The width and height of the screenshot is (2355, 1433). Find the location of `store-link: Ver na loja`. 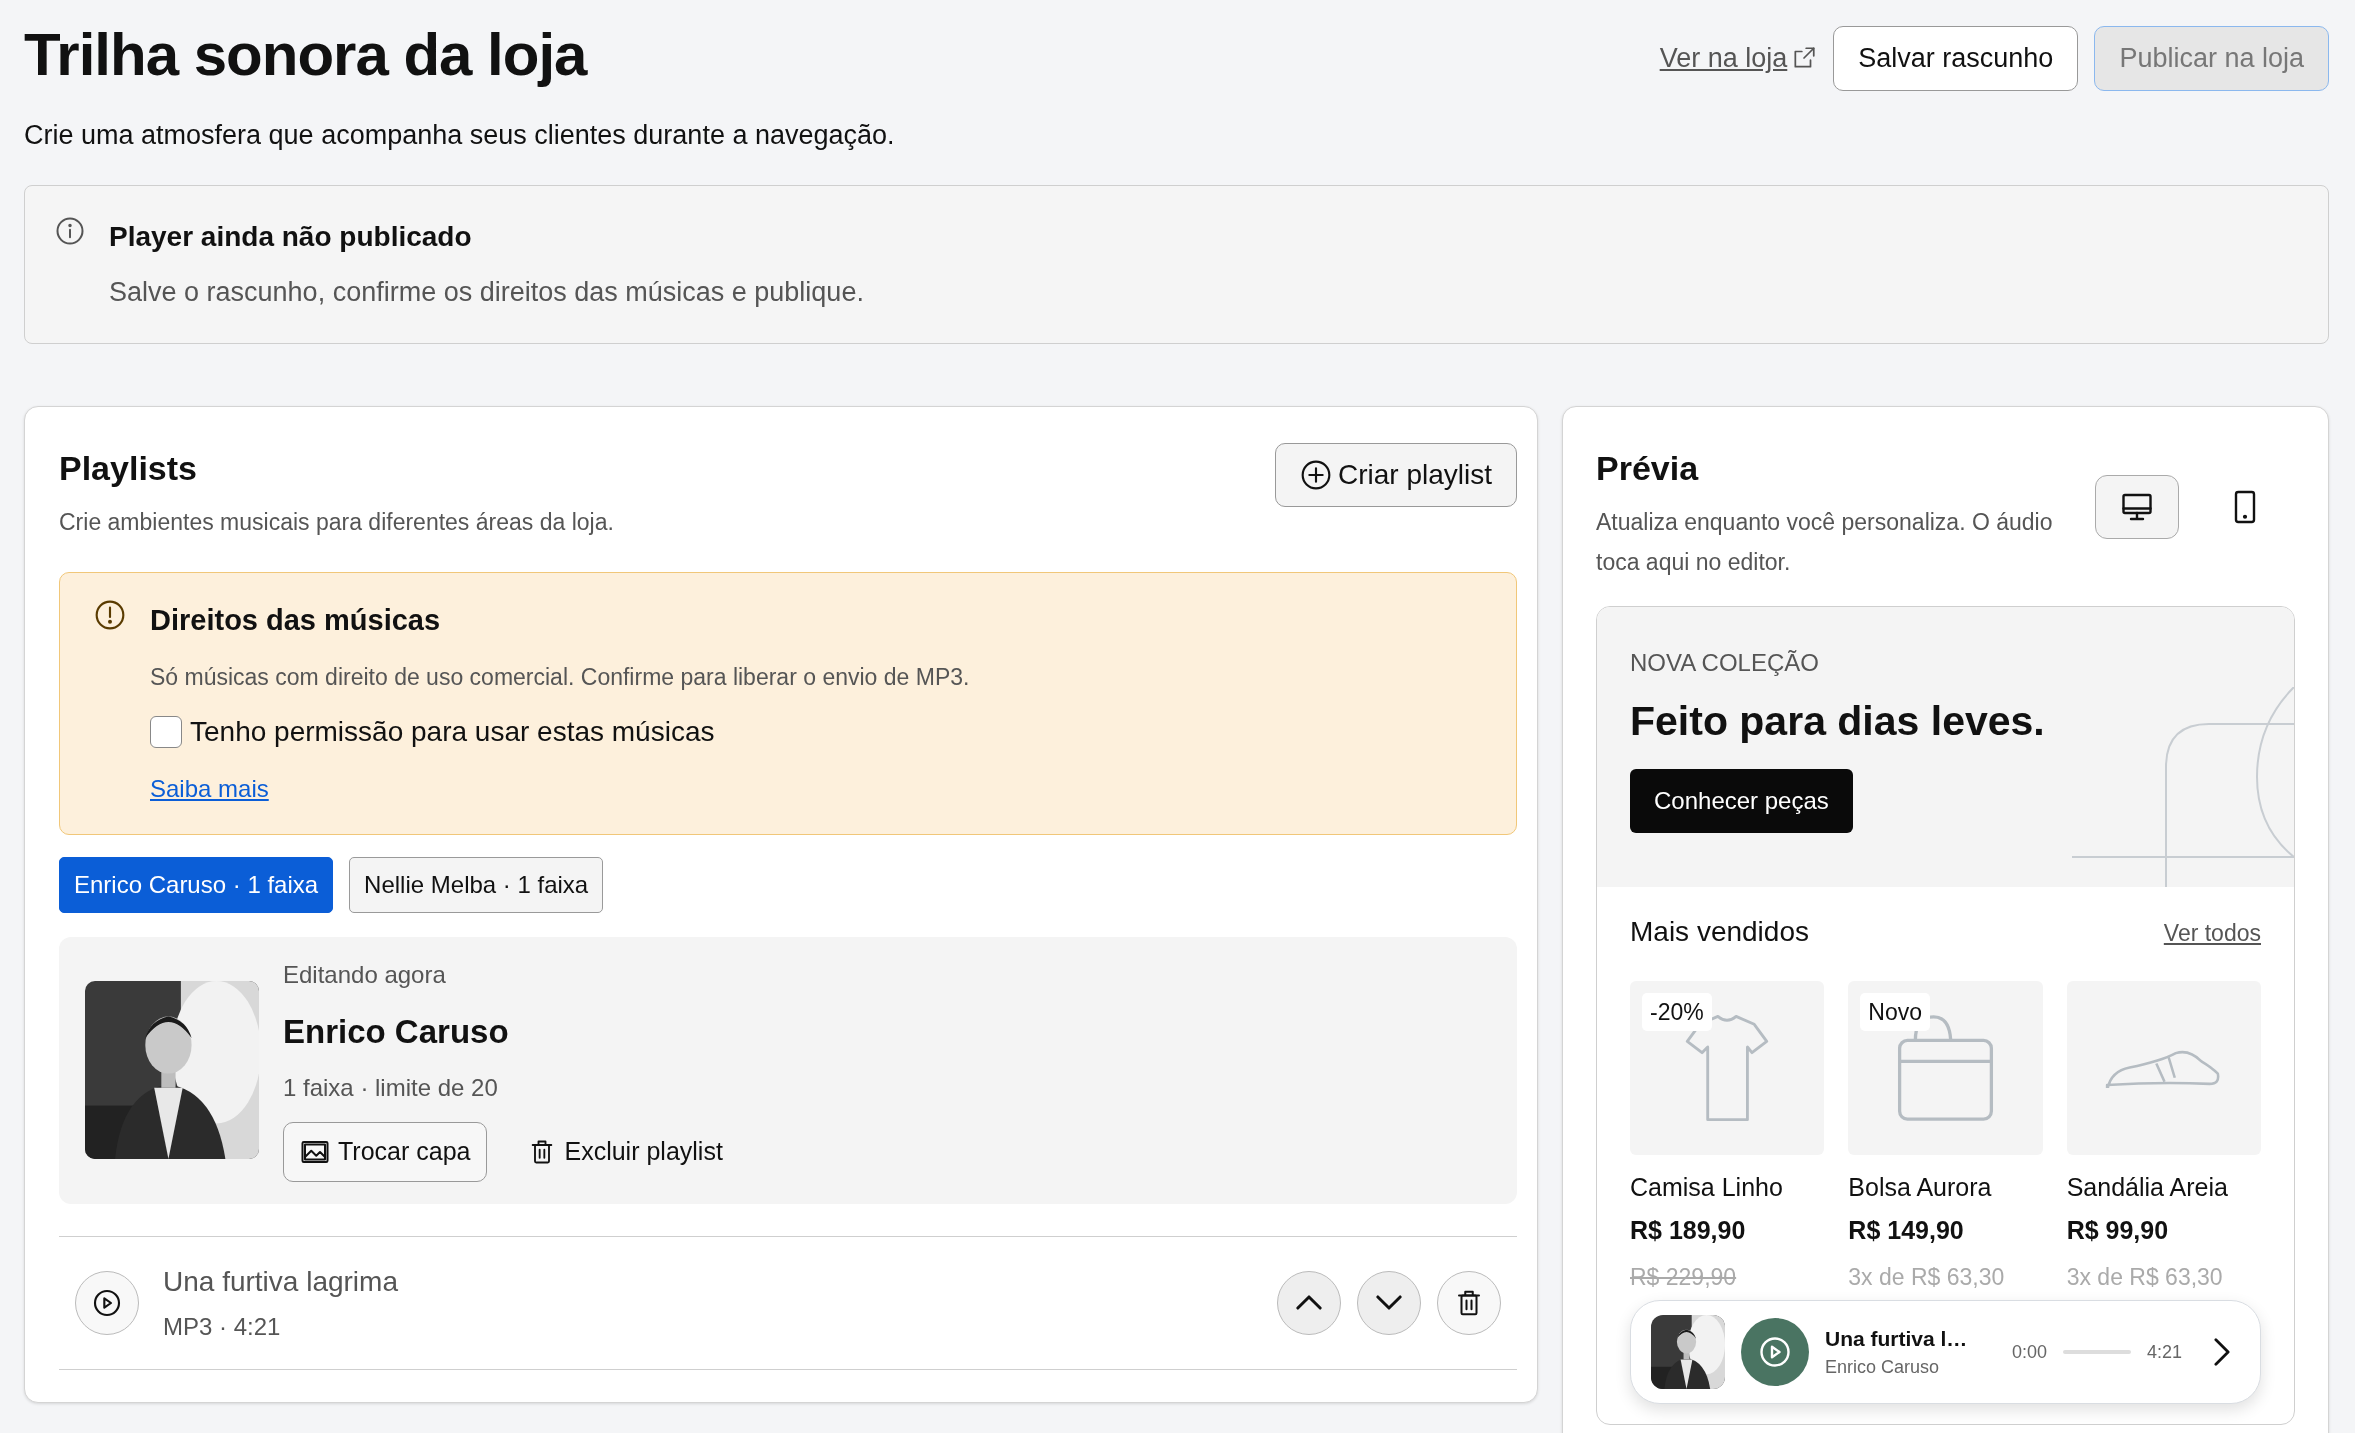

store-link: Ver na loja is located at coordinates (1723, 58).